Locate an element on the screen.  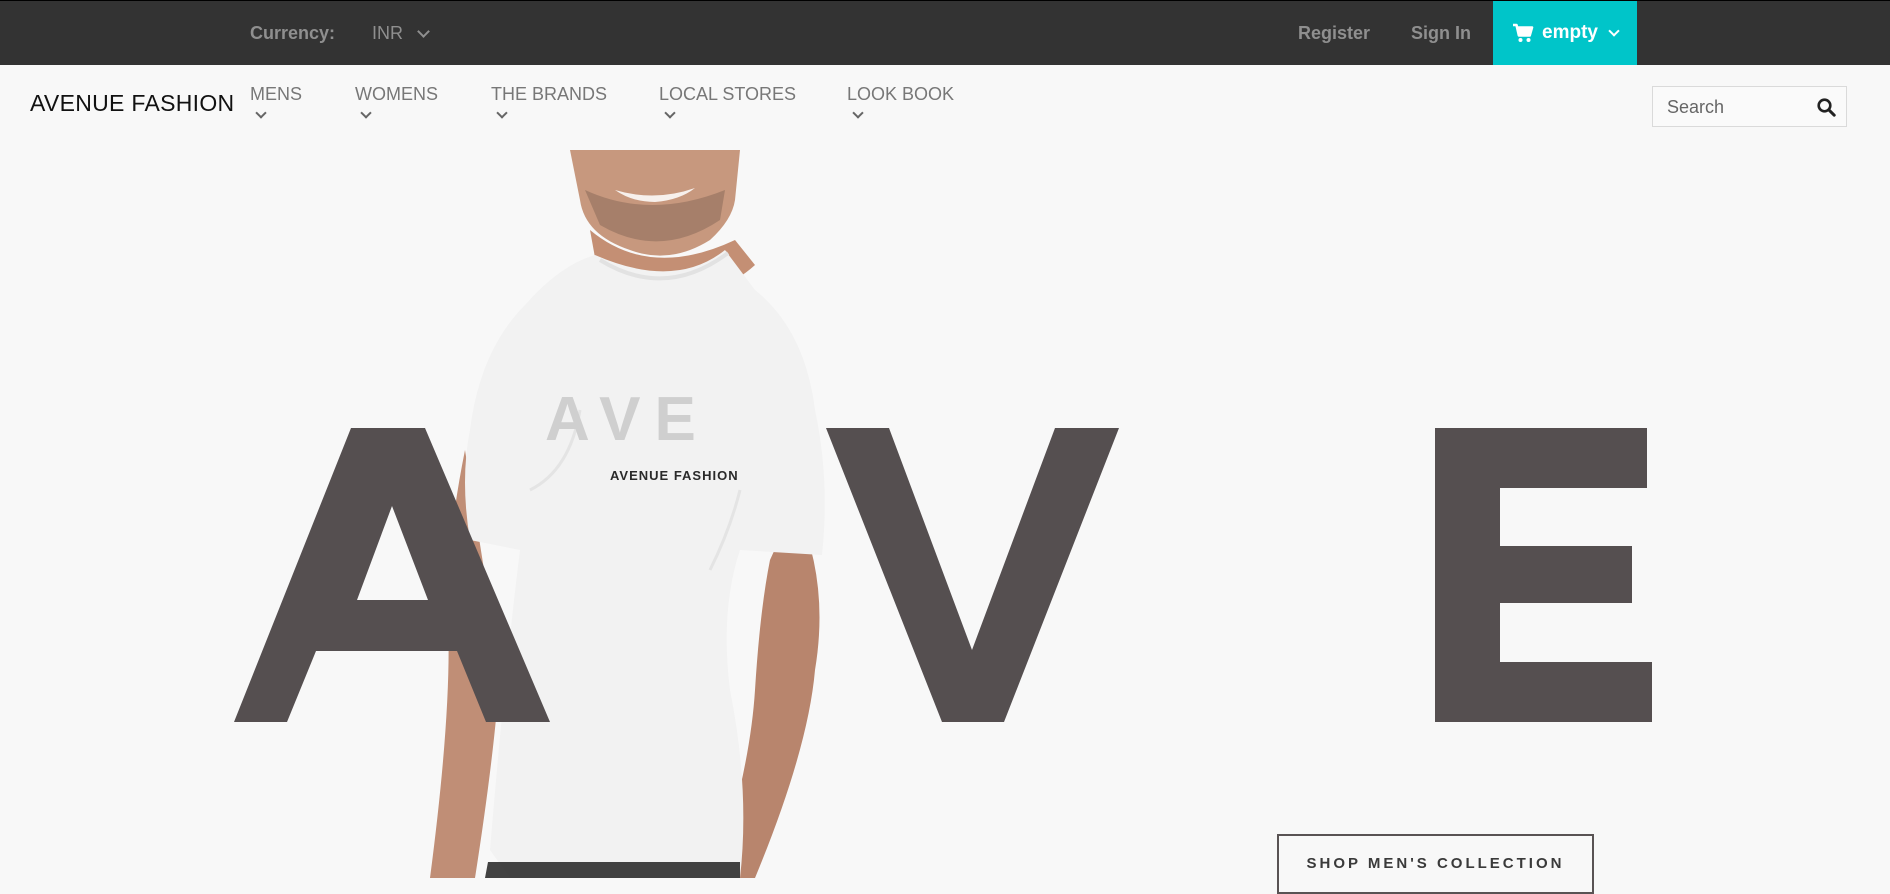
nav-item-label: WOMENS is located at coordinates (396, 94).